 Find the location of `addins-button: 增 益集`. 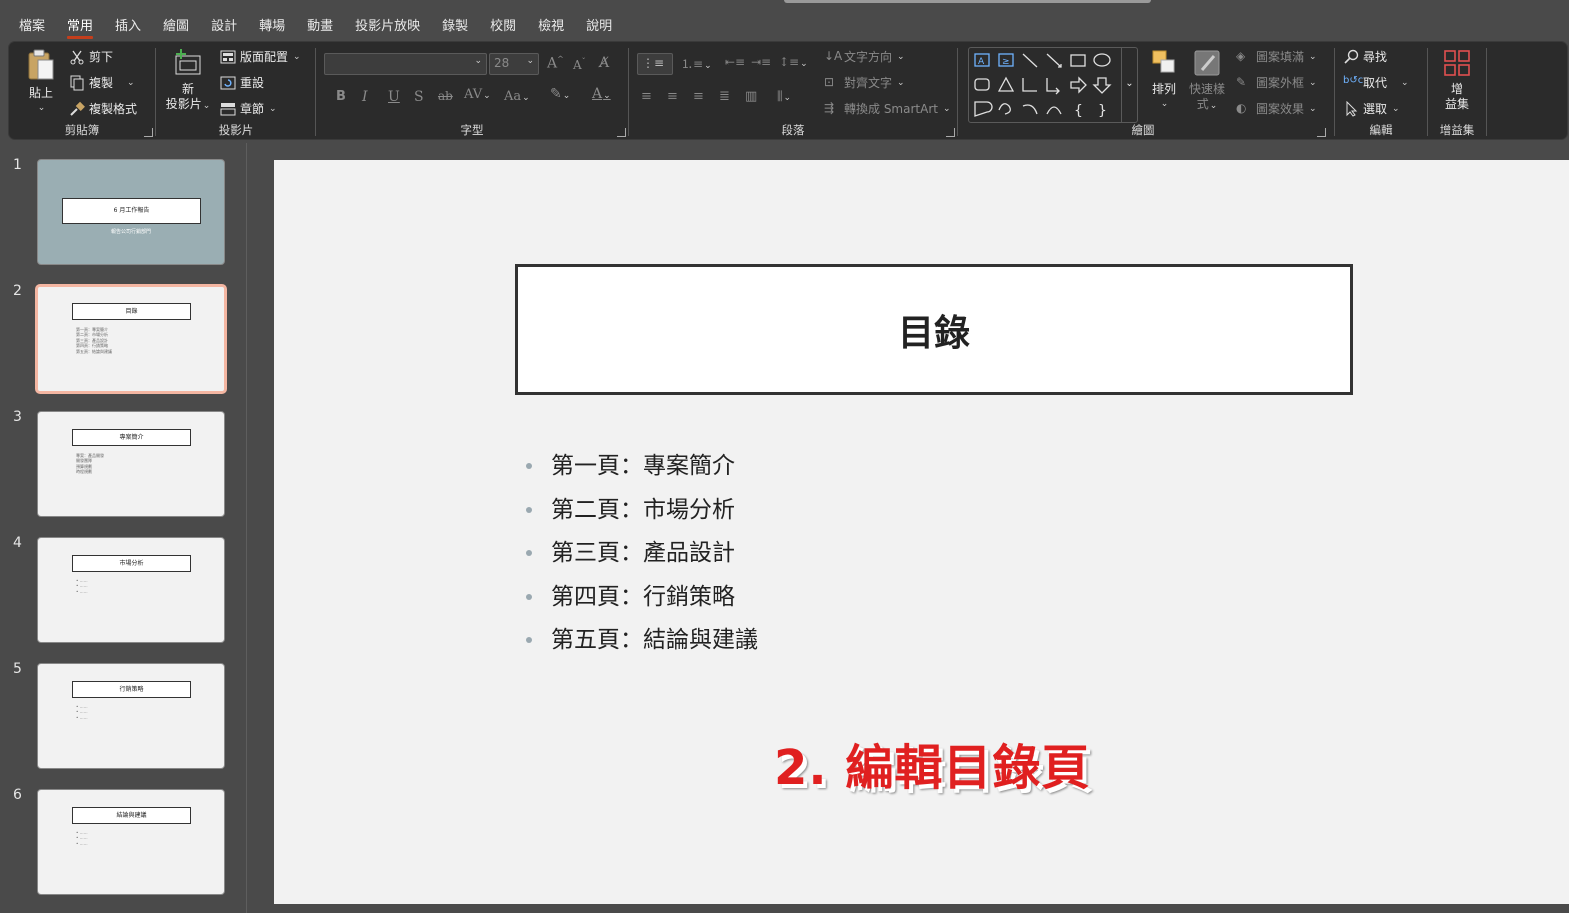

addins-button: 增 益集 is located at coordinates (1457, 80).